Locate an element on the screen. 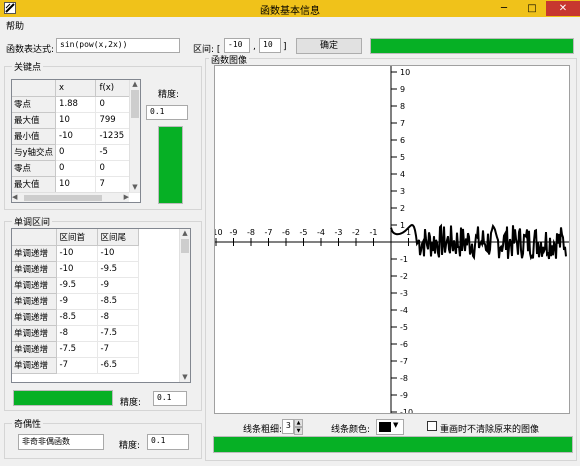 The height and width of the screenshot is (466, 580). table-cell: -6.5 is located at coordinates (118, 365).